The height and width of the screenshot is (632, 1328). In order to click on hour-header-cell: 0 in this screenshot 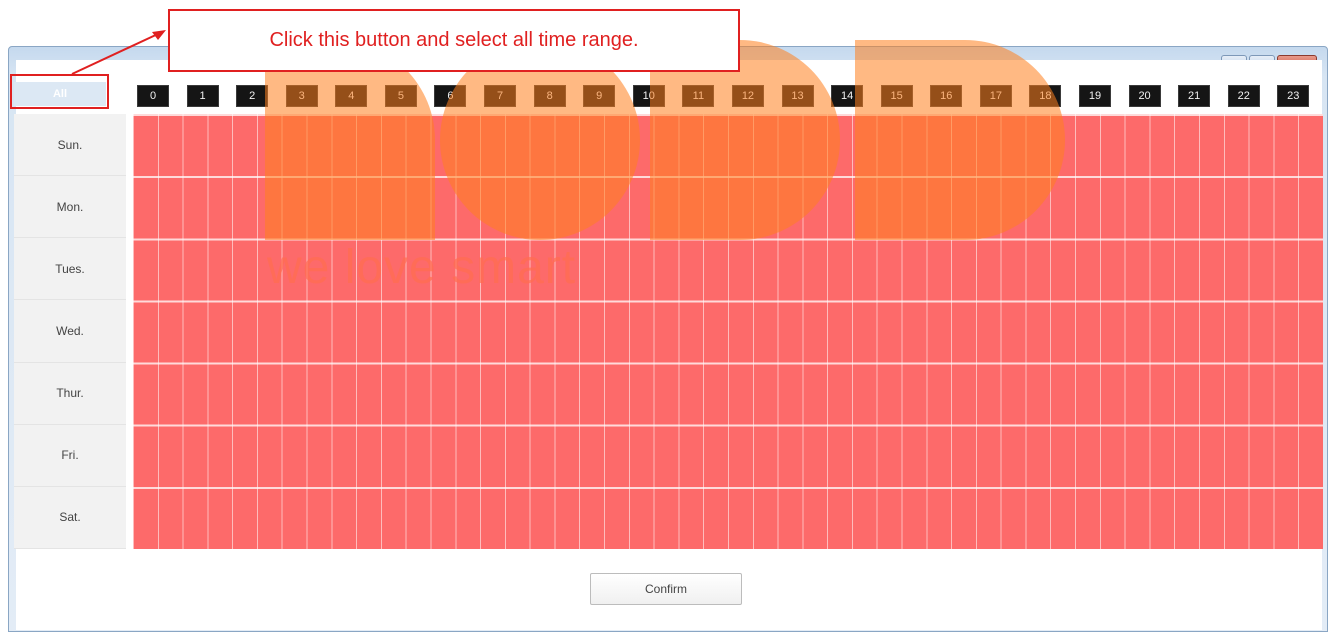, I will do `click(158, 96)`.